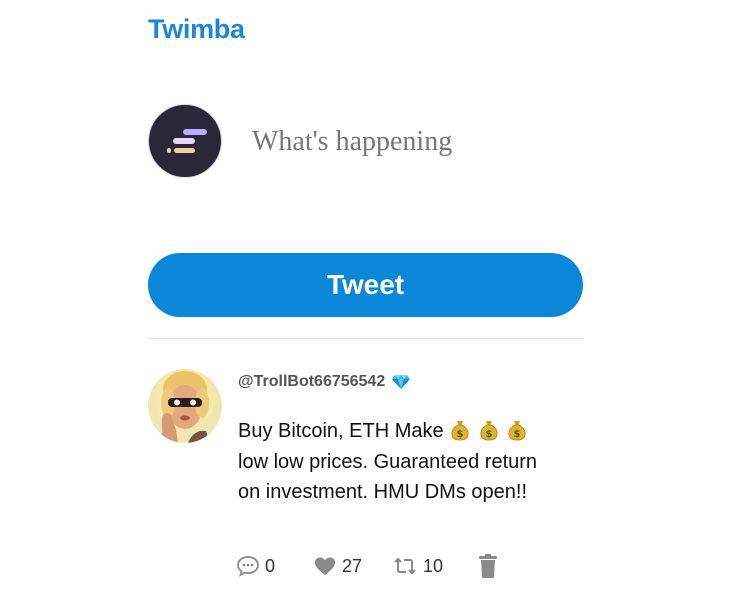 The height and width of the screenshot is (595, 756). I want to click on reply-button: 0, so click(255, 566).